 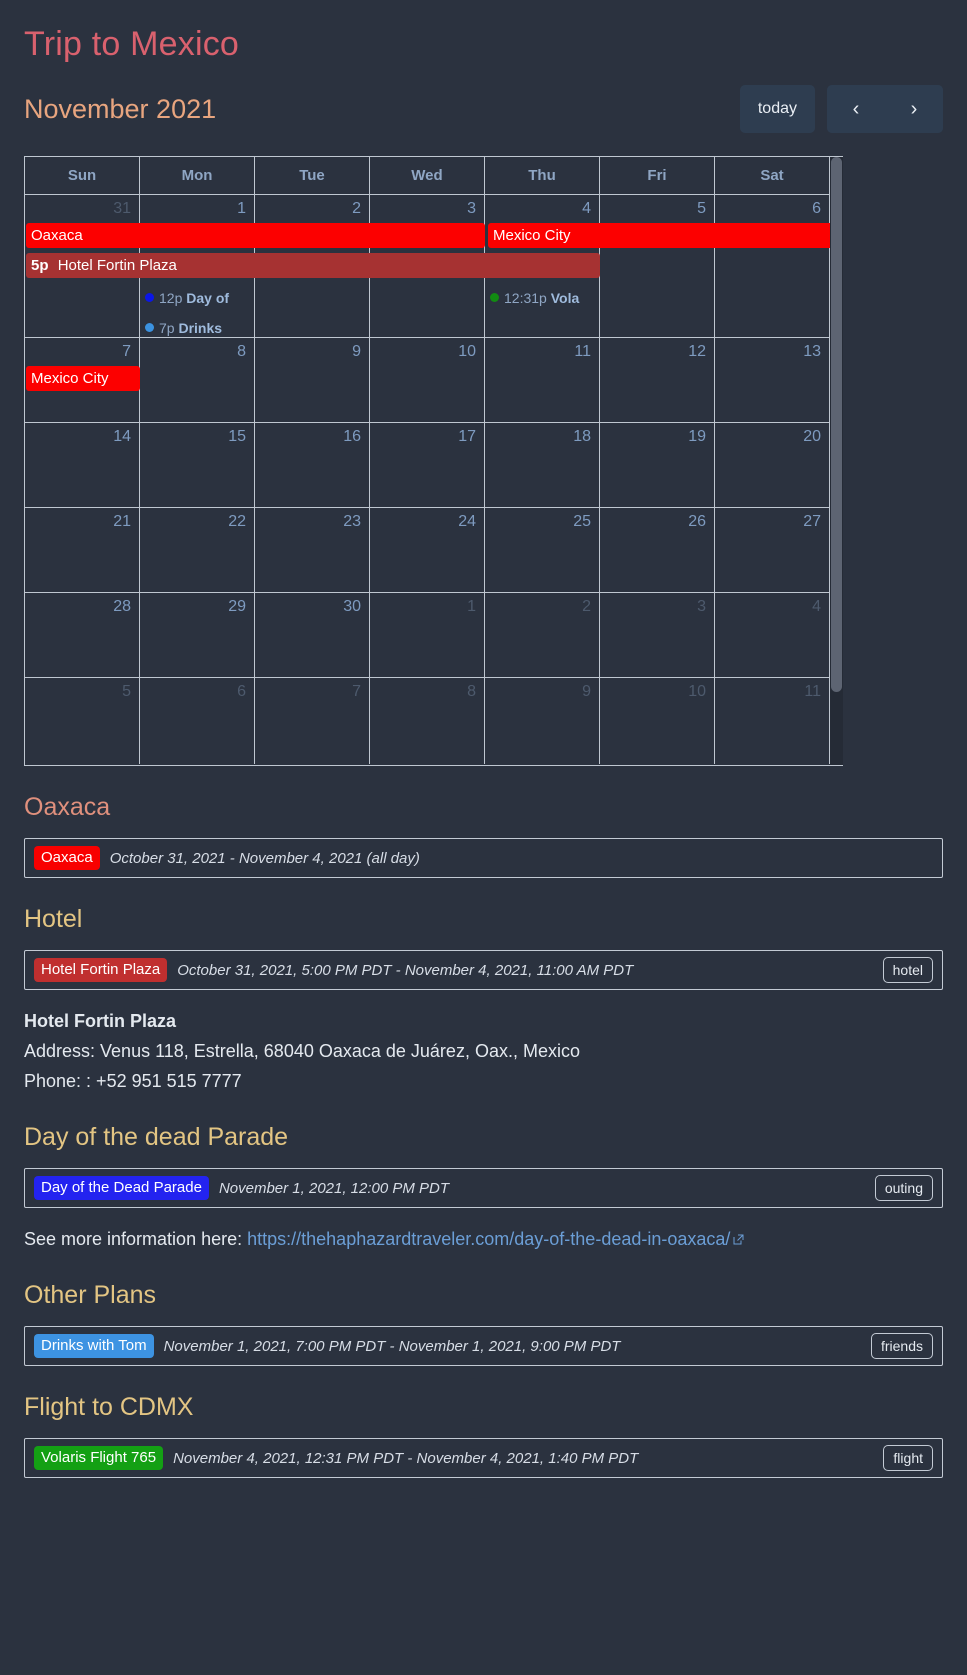 I want to click on event-badge: Day of the Dead Parade, so click(x=121, y=1188).